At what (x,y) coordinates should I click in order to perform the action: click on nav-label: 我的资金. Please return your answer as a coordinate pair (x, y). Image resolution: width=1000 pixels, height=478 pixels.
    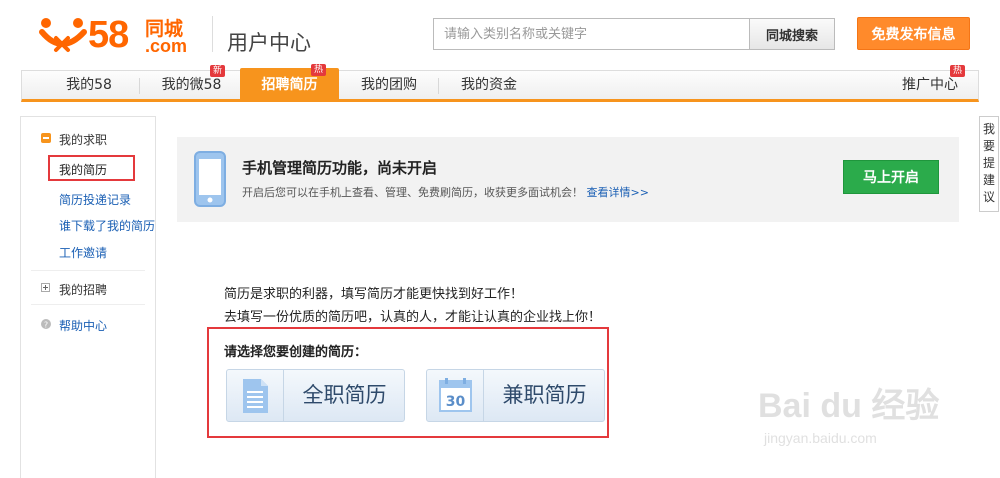
    Looking at the image, I should click on (489, 85).